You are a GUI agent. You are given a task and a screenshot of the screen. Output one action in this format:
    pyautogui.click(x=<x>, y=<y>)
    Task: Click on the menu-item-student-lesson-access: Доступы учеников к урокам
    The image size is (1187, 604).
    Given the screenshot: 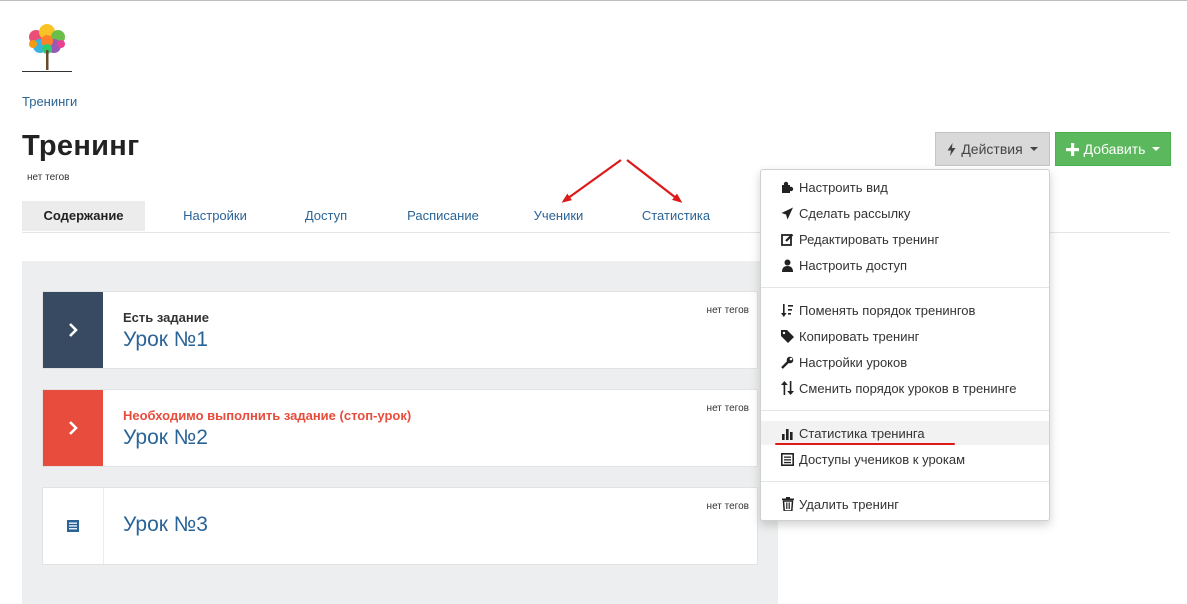 What is the action you would take?
    pyautogui.click(x=905, y=459)
    